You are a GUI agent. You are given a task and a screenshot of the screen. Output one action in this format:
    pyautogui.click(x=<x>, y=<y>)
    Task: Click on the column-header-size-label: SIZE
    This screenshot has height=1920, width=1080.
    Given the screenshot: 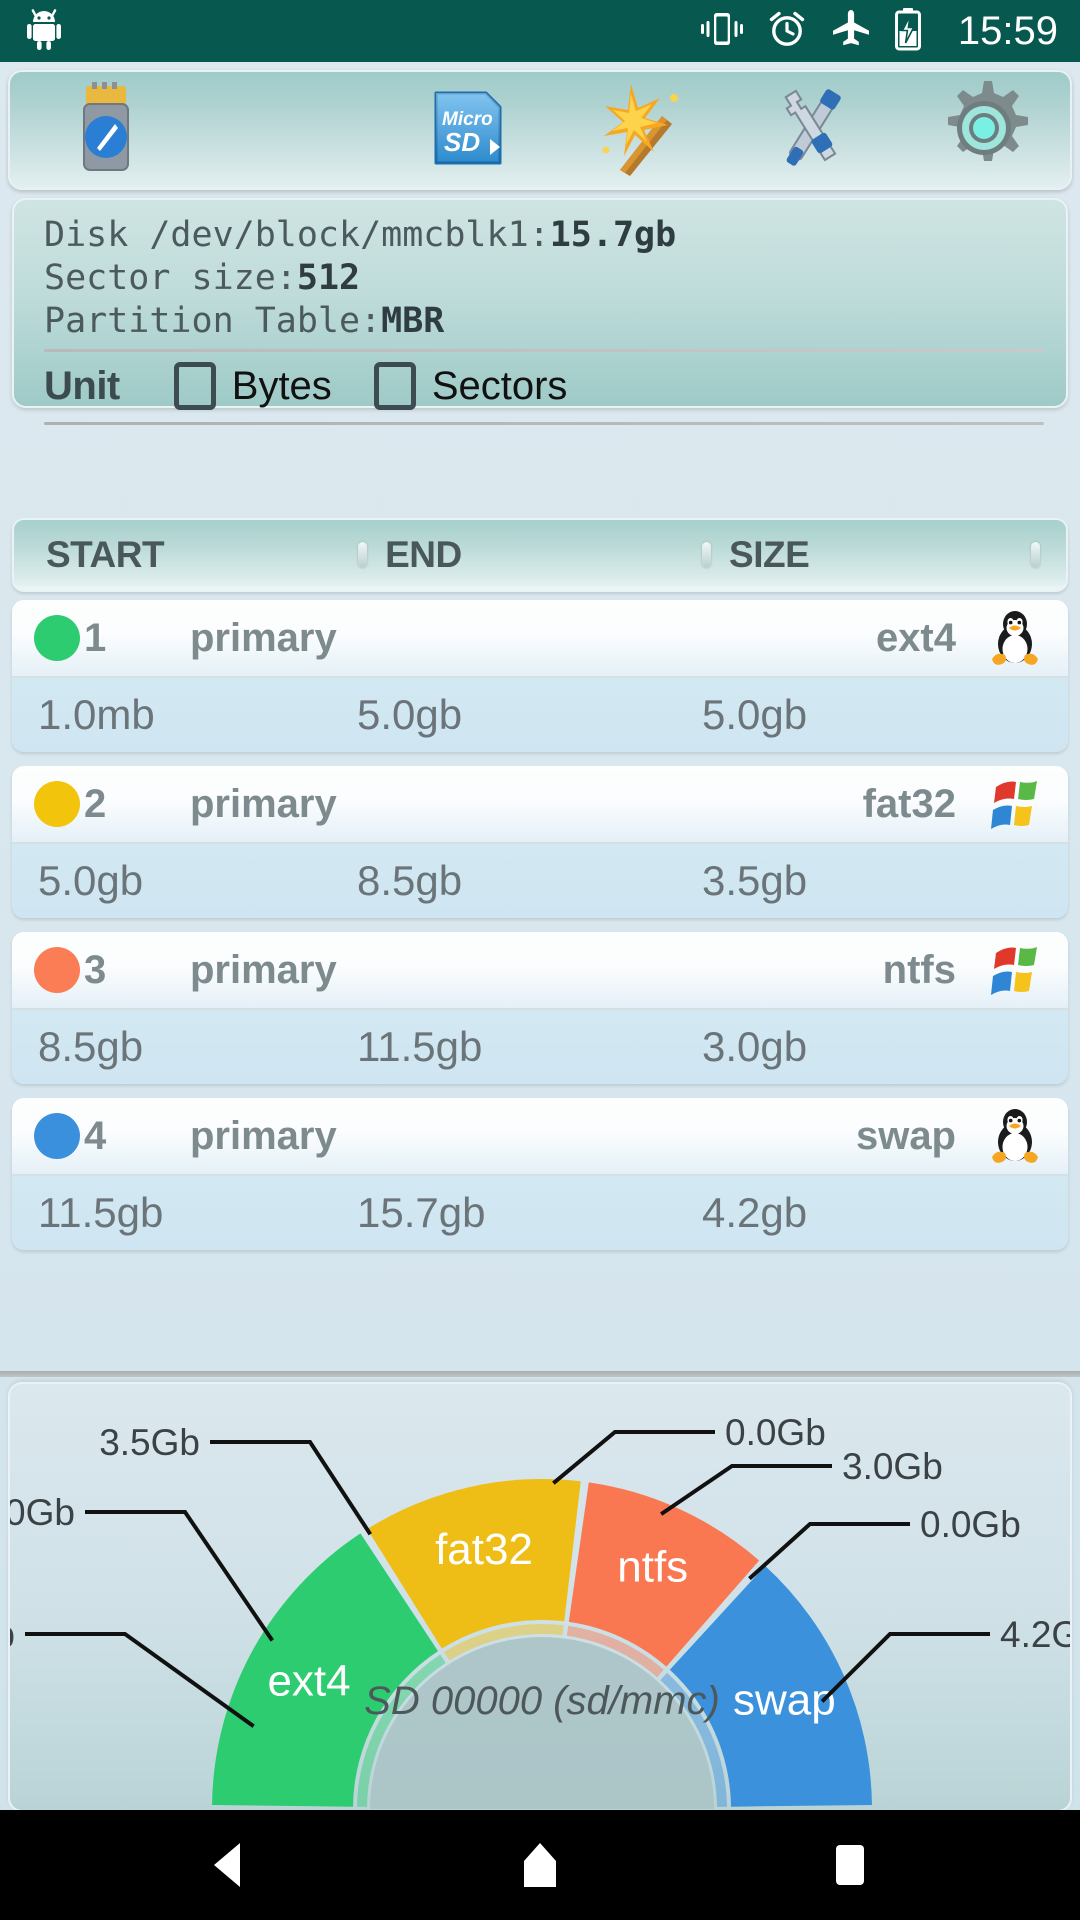 What is the action you would take?
    pyautogui.click(x=769, y=554)
    